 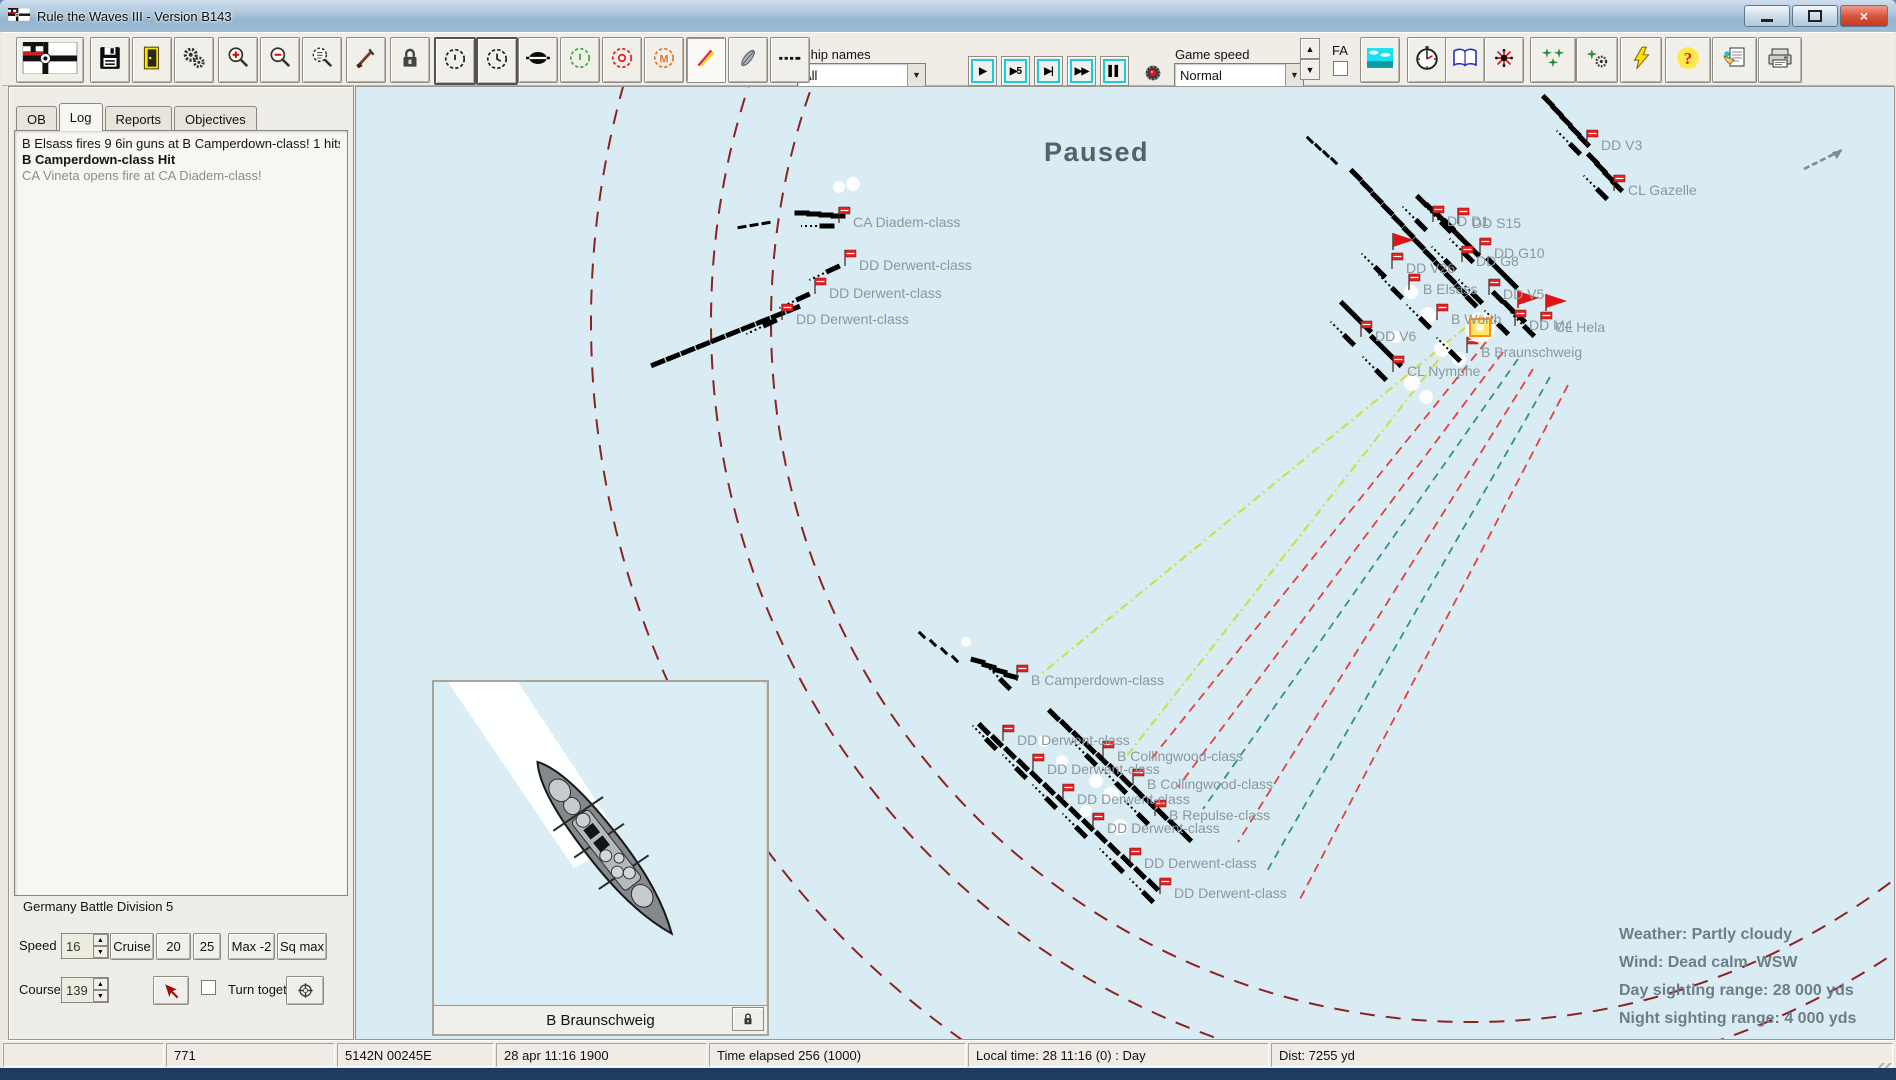 I want to click on play-icon: ▶, so click(x=982, y=71).